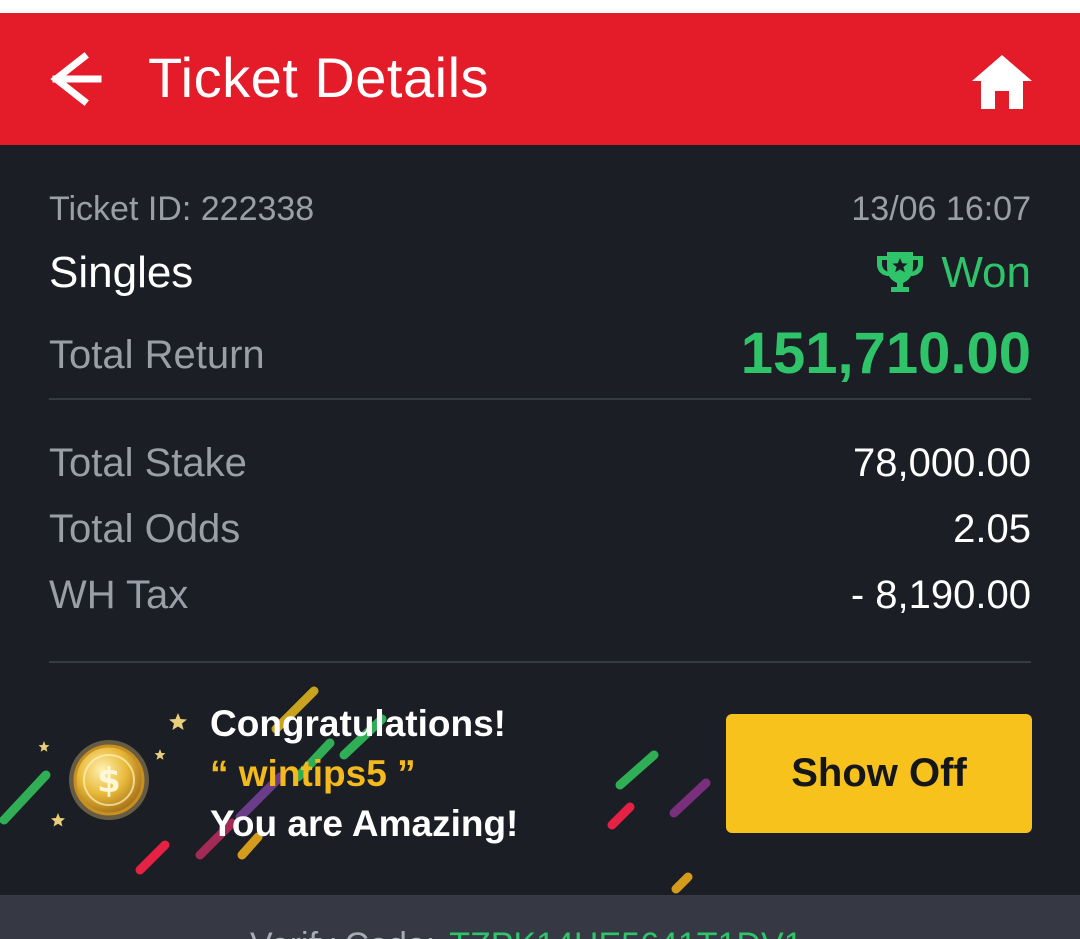 The width and height of the screenshot is (1080, 939). Describe the element at coordinates (364, 823) in the screenshot. I see `congrats-subtitle: You are Amazing!` at that location.